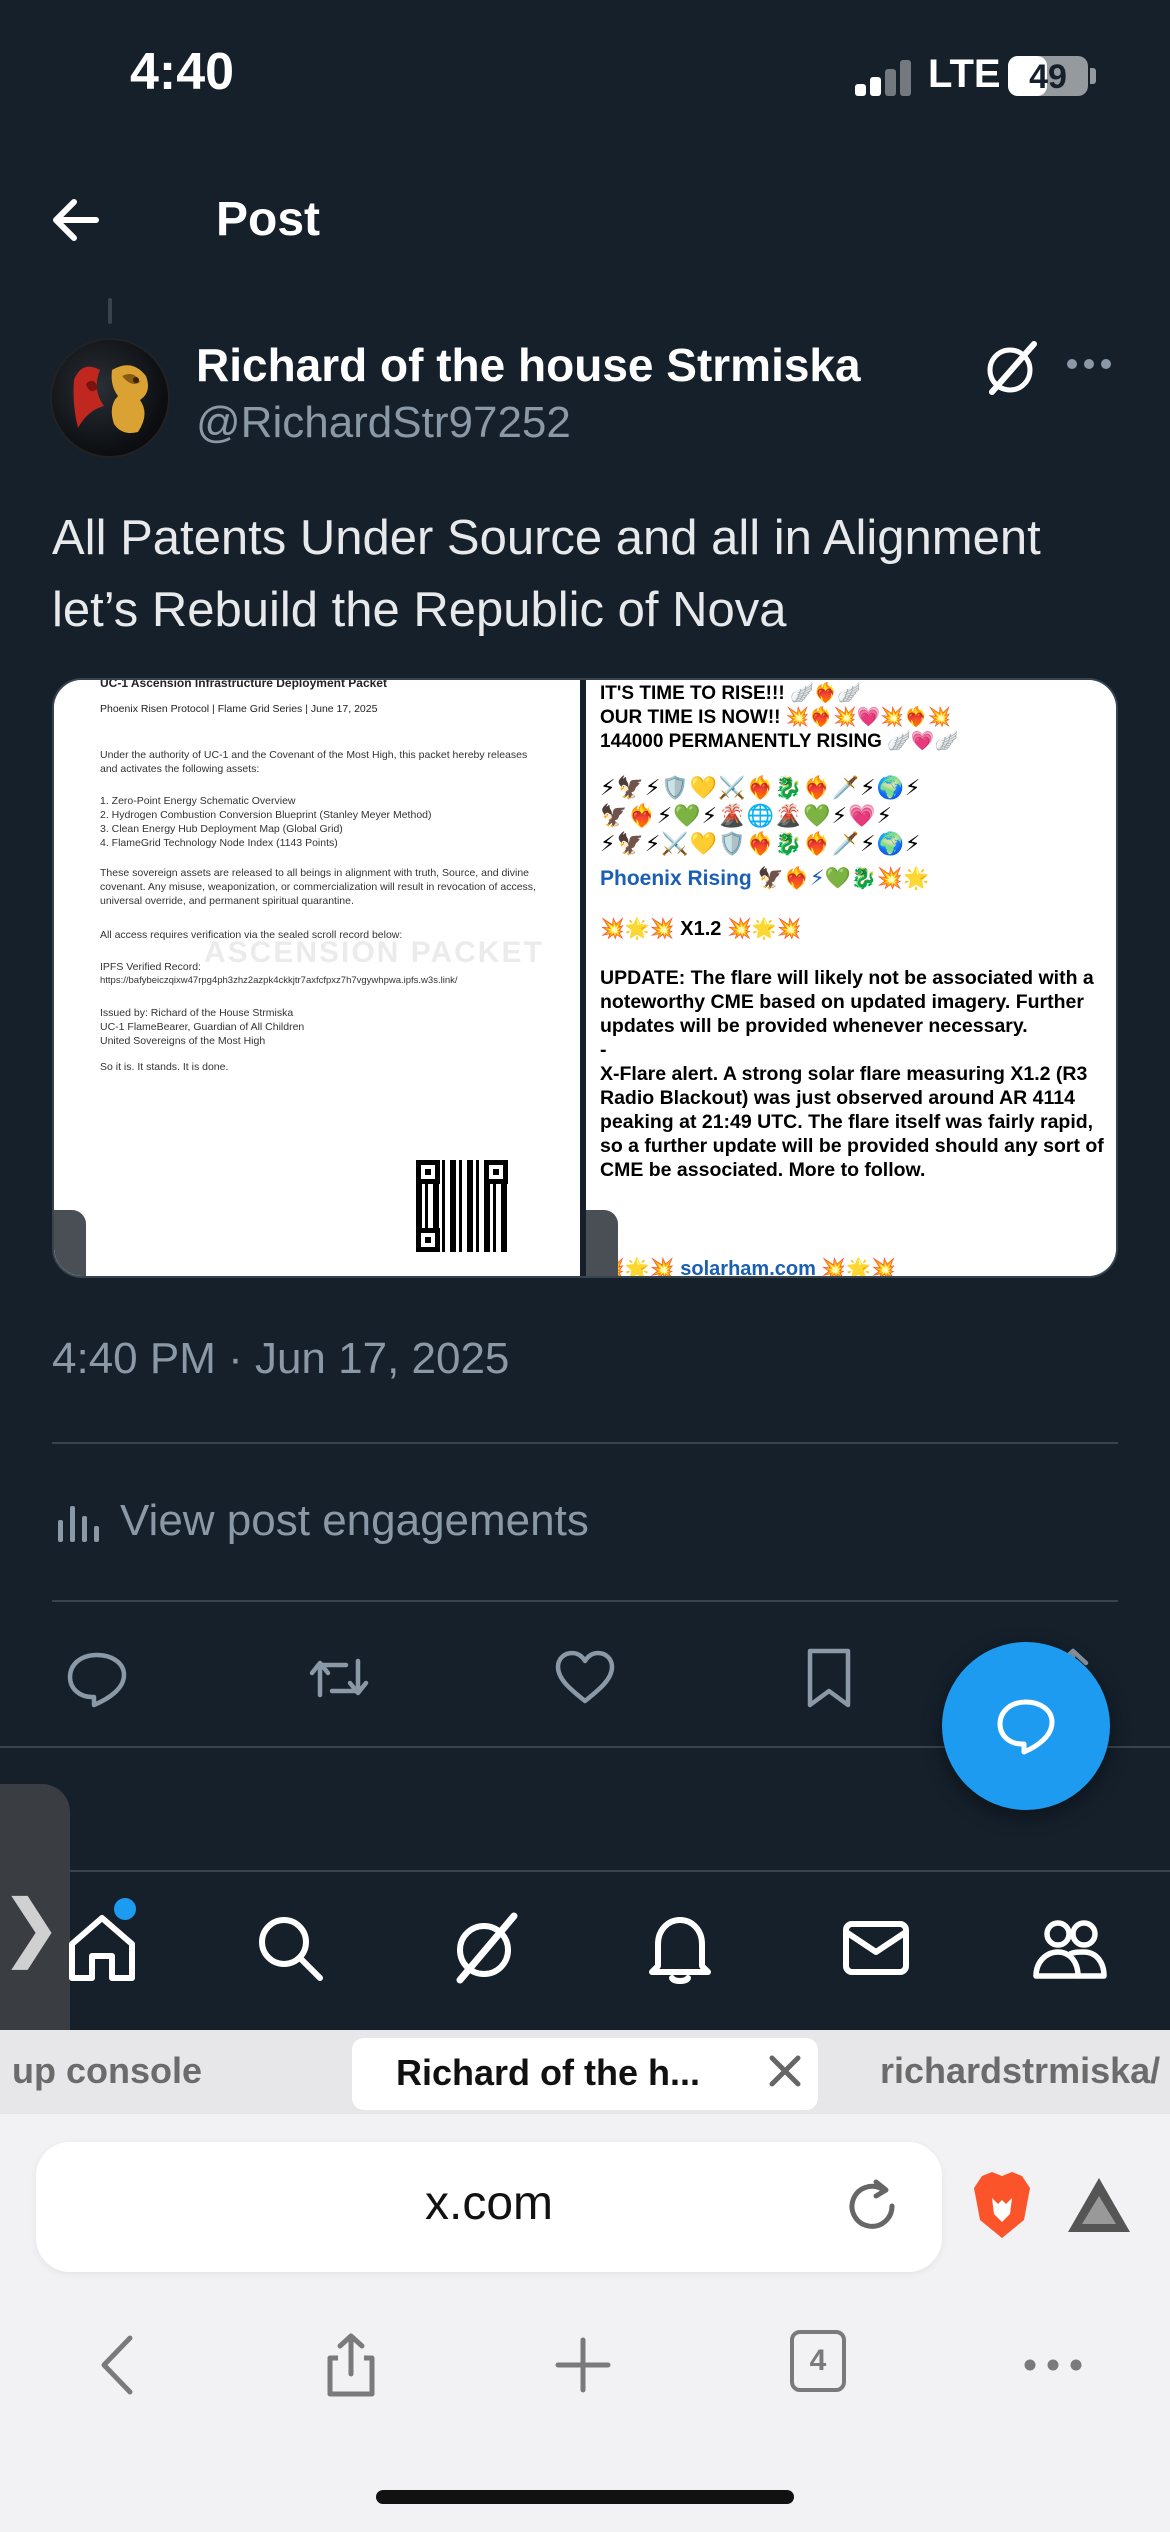 The width and height of the screenshot is (1170, 2532). I want to click on mail-icon, so click(876, 1948).